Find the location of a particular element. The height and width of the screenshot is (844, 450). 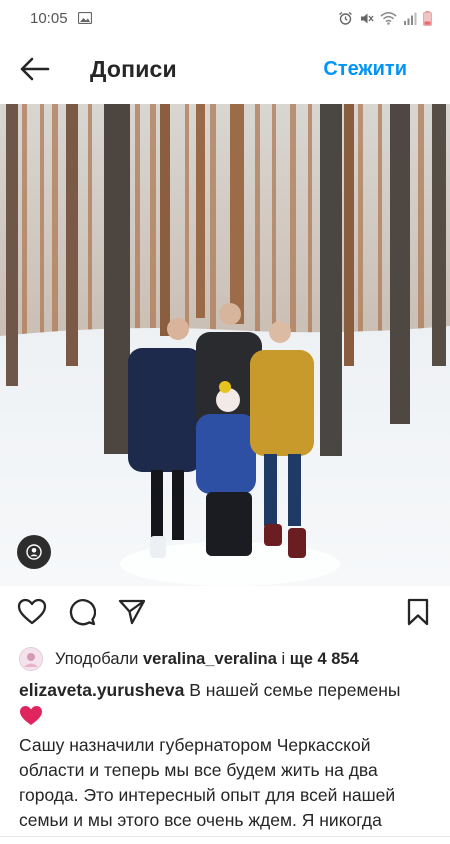

caption-first-line: В нашей семье перемены is located at coordinates (295, 690).